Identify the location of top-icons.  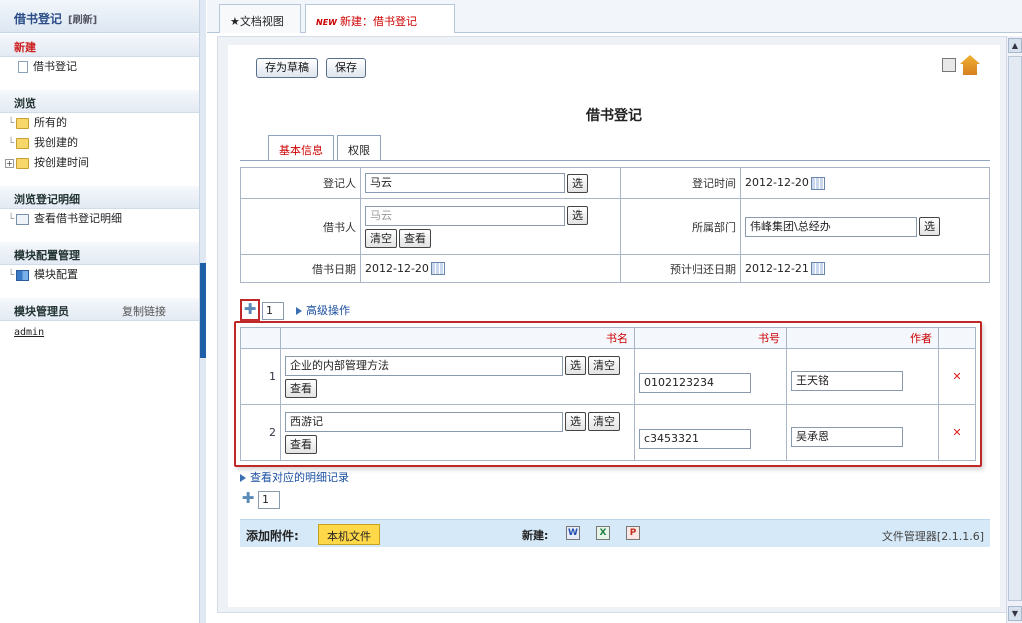
(959, 65).